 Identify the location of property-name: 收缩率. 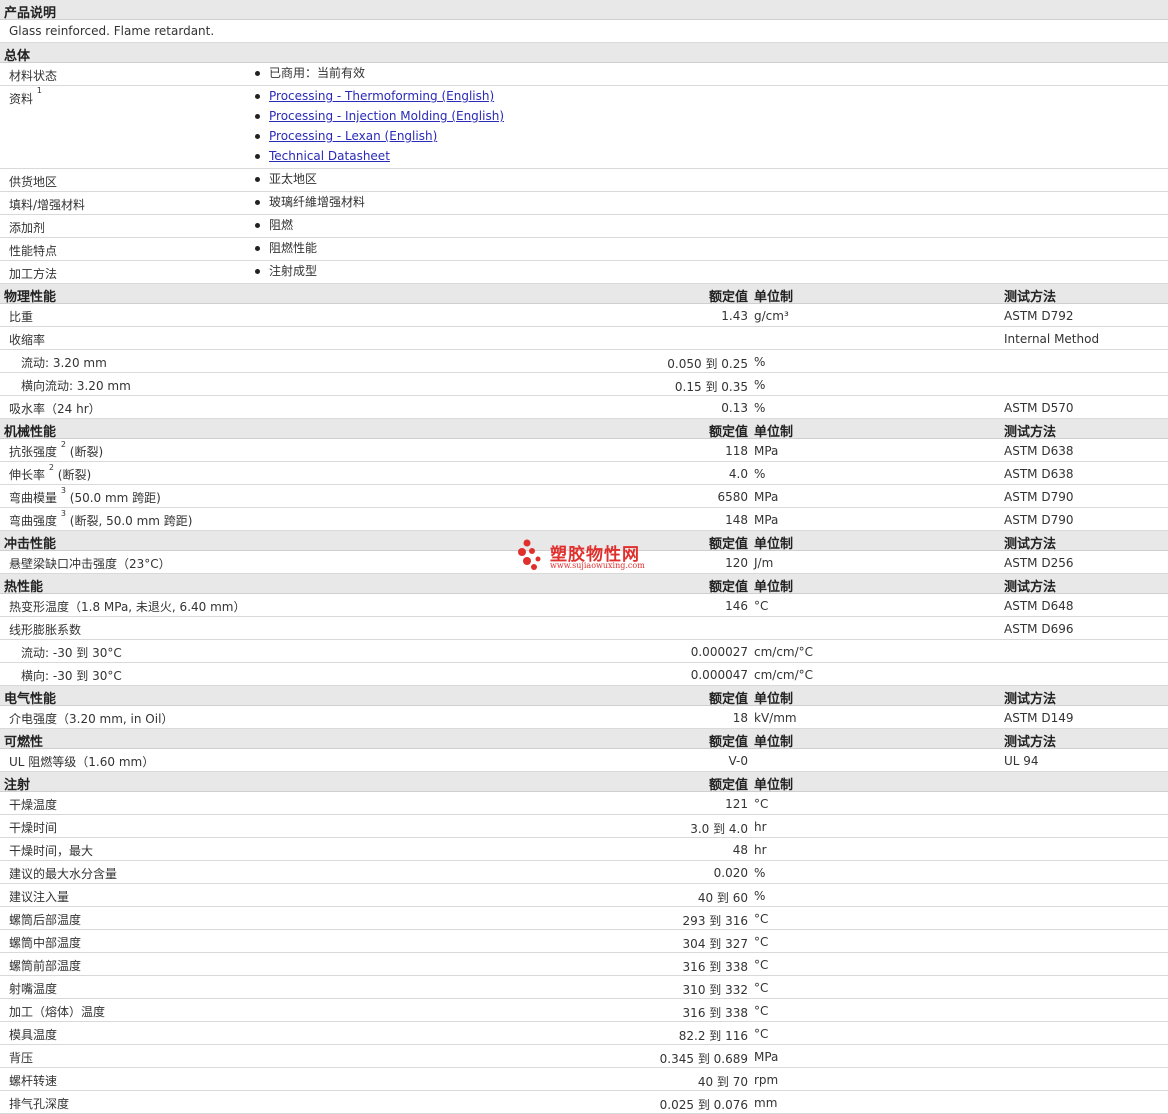
(27, 340).